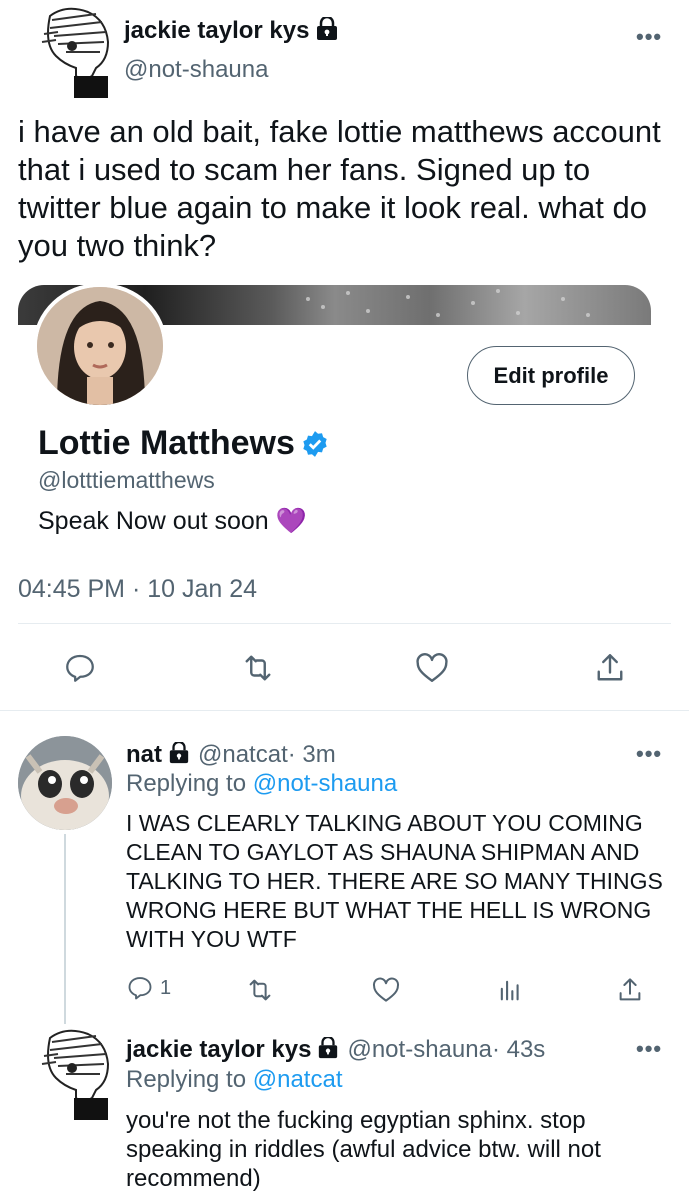 The width and height of the screenshot is (689, 1200). Describe the element at coordinates (196, 69) in the screenshot. I see `author-handle: @not-shauna` at that location.